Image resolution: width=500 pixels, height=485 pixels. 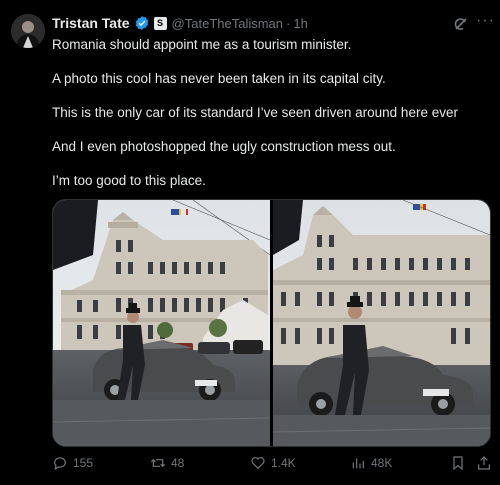 I want to click on bookmark-button, so click(x=458, y=463).